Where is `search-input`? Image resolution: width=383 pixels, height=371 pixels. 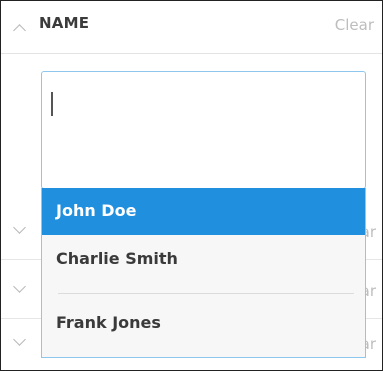 search-input is located at coordinates (204, 102).